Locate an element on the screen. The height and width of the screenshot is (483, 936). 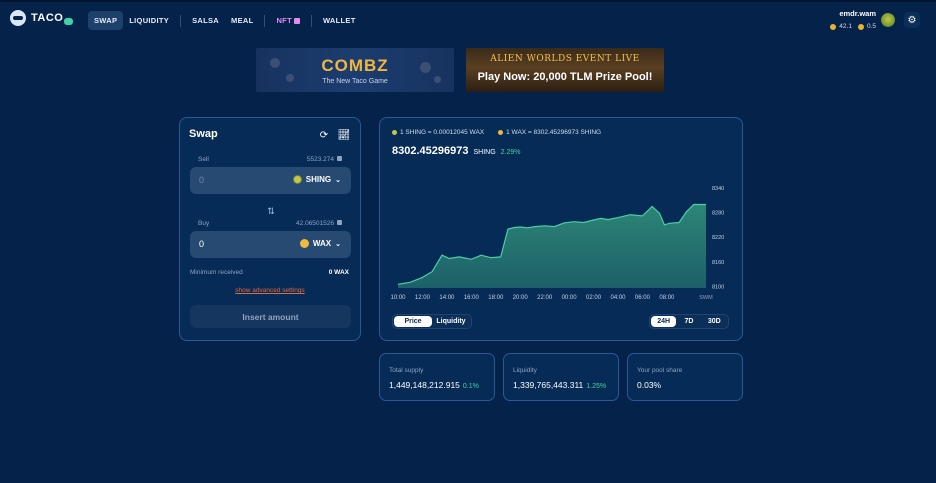
liquidity-value-row: 1,339,765,443.311 1.25% is located at coordinates (559, 385).